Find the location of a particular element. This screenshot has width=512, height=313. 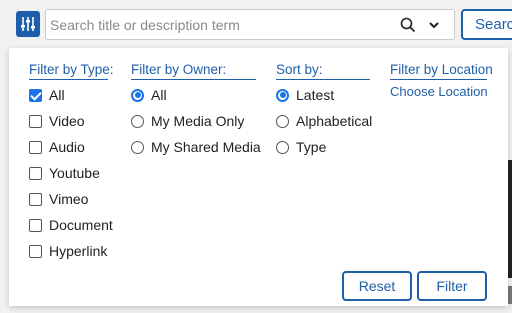

filter-button: Filter is located at coordinates (452, 286).